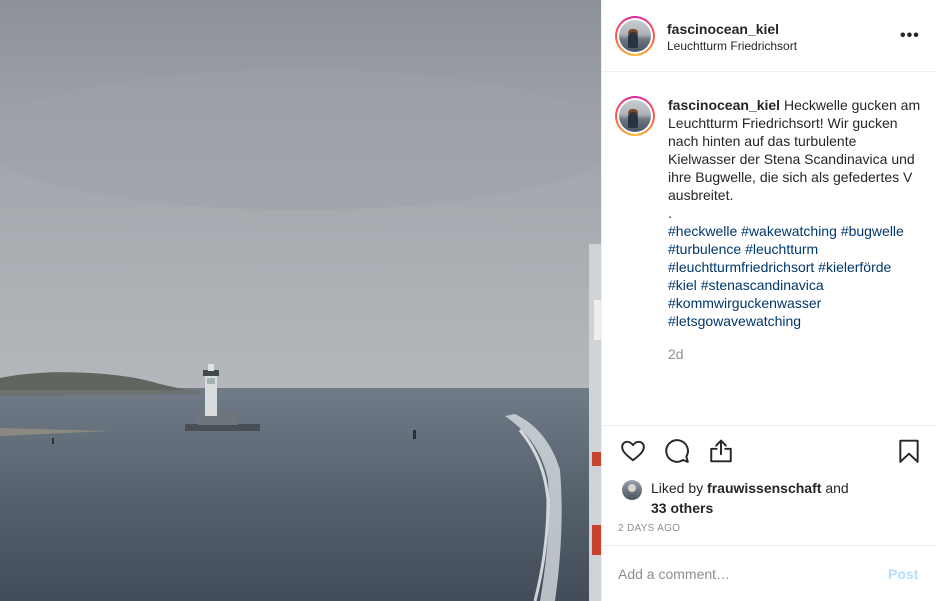  Describe the element at coordinates (789, 231) in the screenshot. I see `hashtag: #wakewatching` at that location.